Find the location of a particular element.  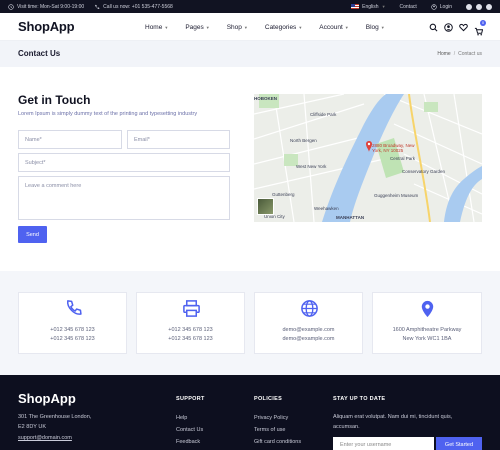

nav-account-label: Account is located at coordinates (331, 27).